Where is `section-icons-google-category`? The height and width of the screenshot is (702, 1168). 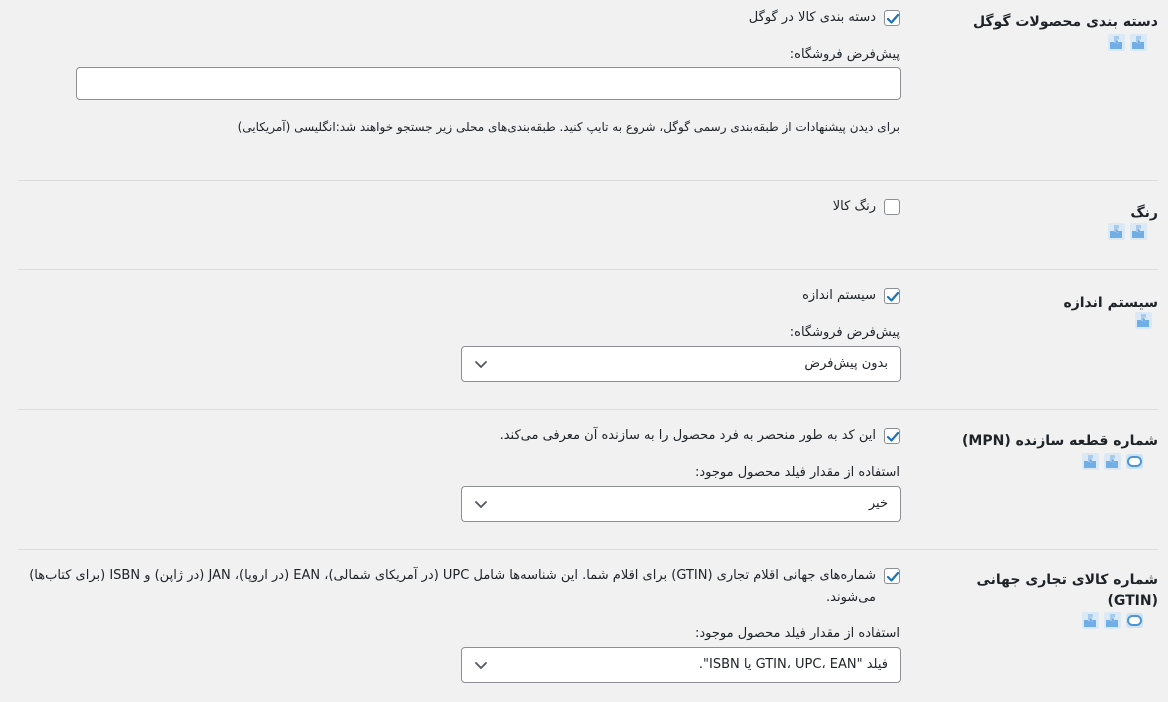
section-icons-google-category is located at coordinates (1127, 42).